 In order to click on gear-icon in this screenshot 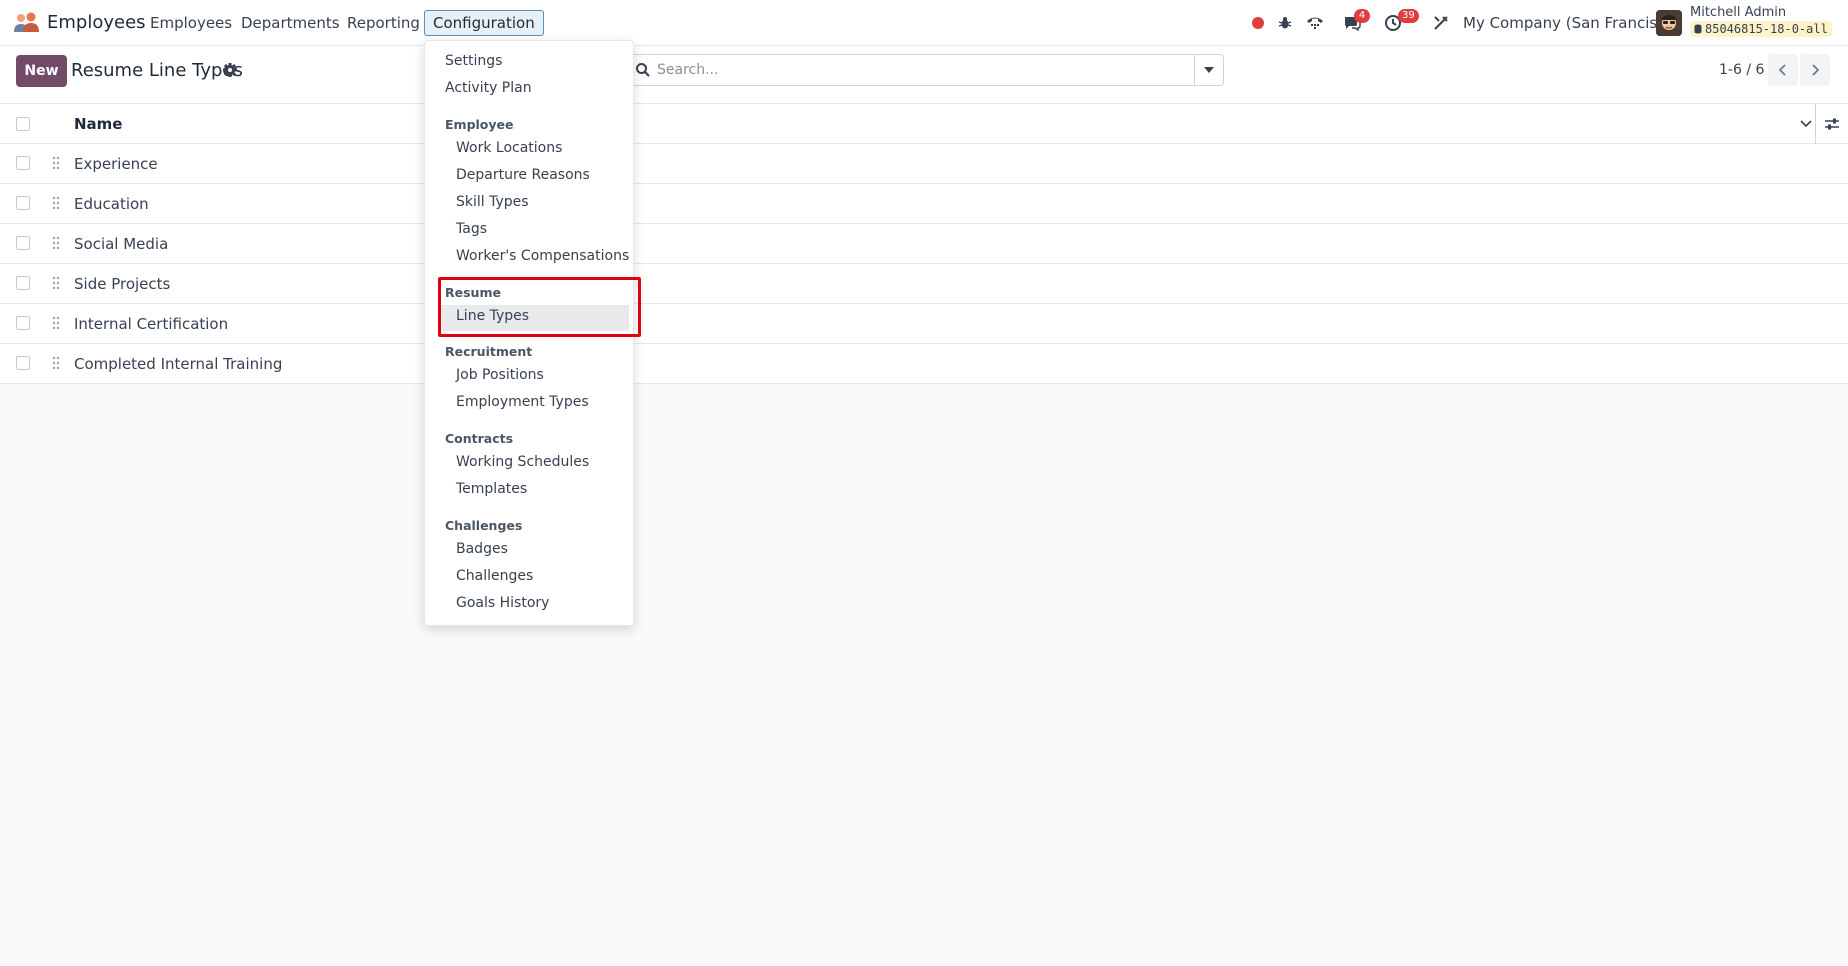, I will do `click(230, 70)`.